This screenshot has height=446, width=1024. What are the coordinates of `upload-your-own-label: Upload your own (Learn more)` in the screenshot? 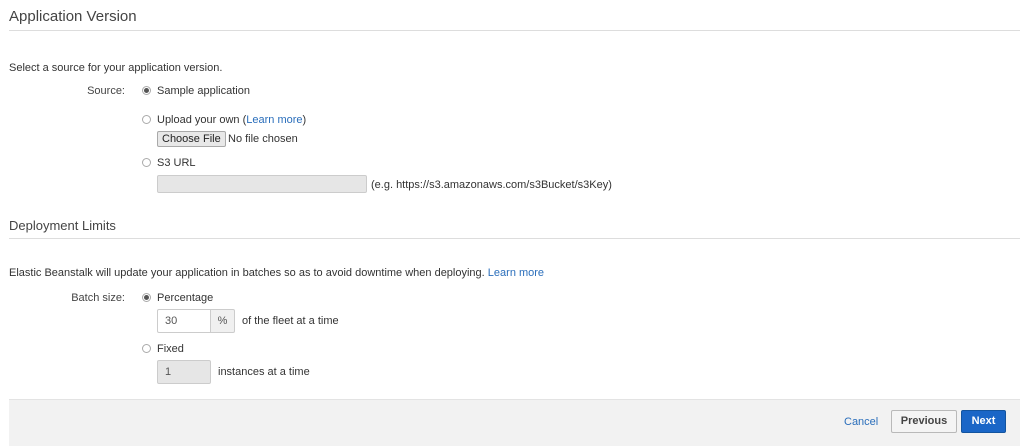 It's located at (231, 120).